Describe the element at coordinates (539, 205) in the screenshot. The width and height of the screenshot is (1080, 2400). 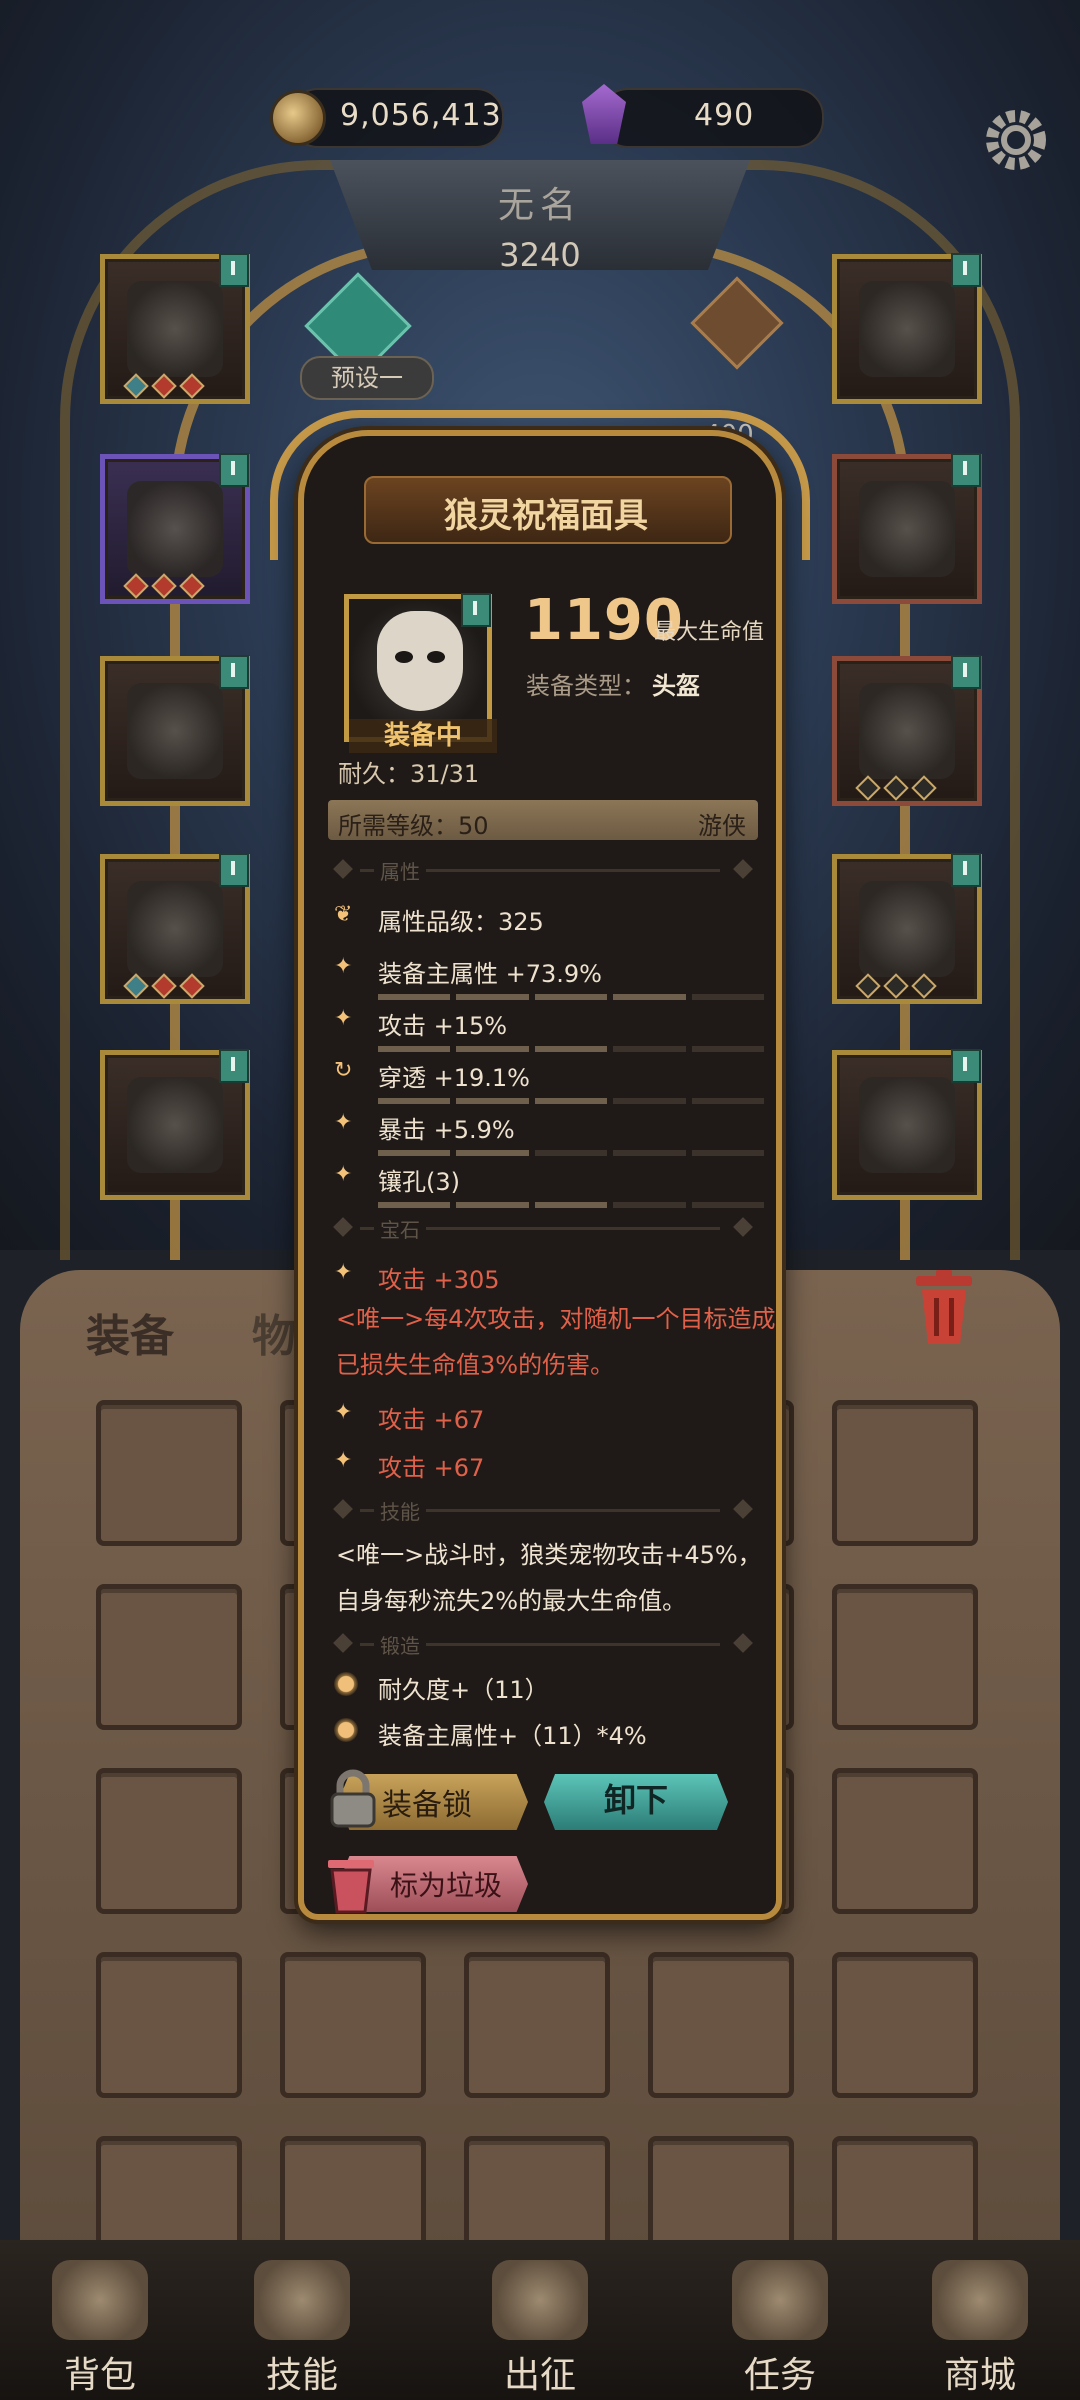
I see `character-name: 无名` at that location.